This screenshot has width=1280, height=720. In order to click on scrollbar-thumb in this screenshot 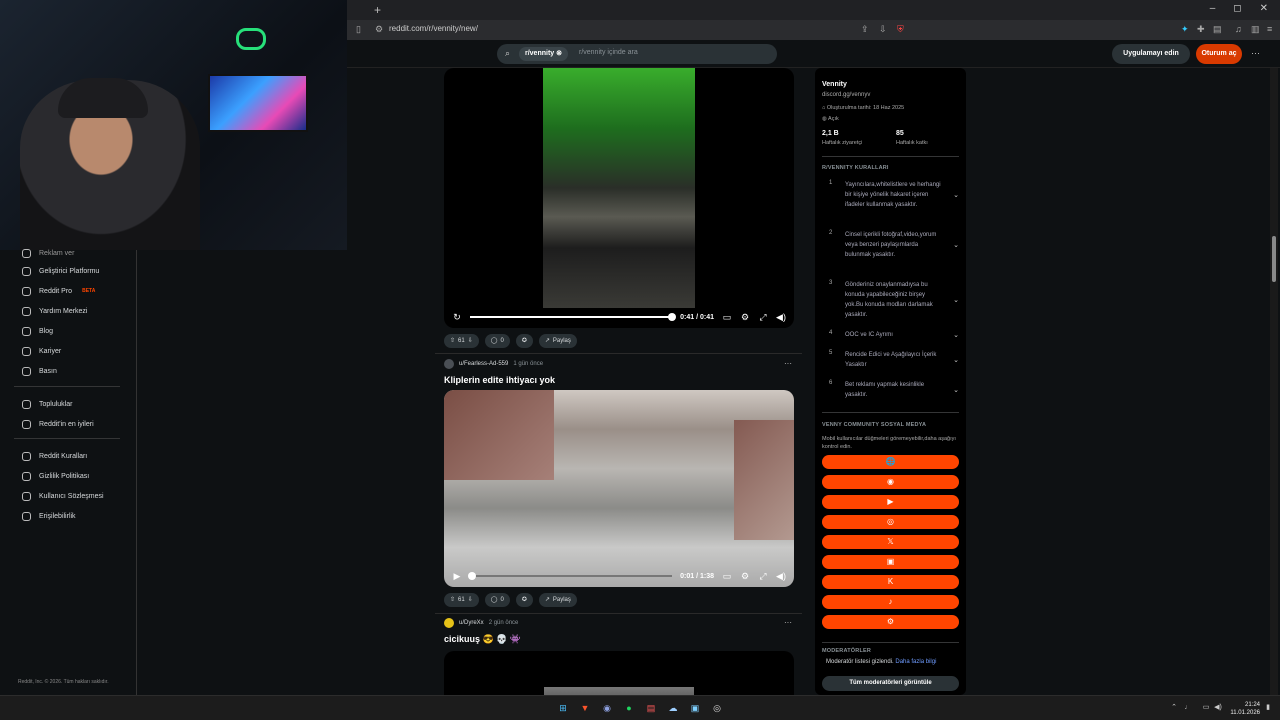, I will do `click(1274, 259)`.